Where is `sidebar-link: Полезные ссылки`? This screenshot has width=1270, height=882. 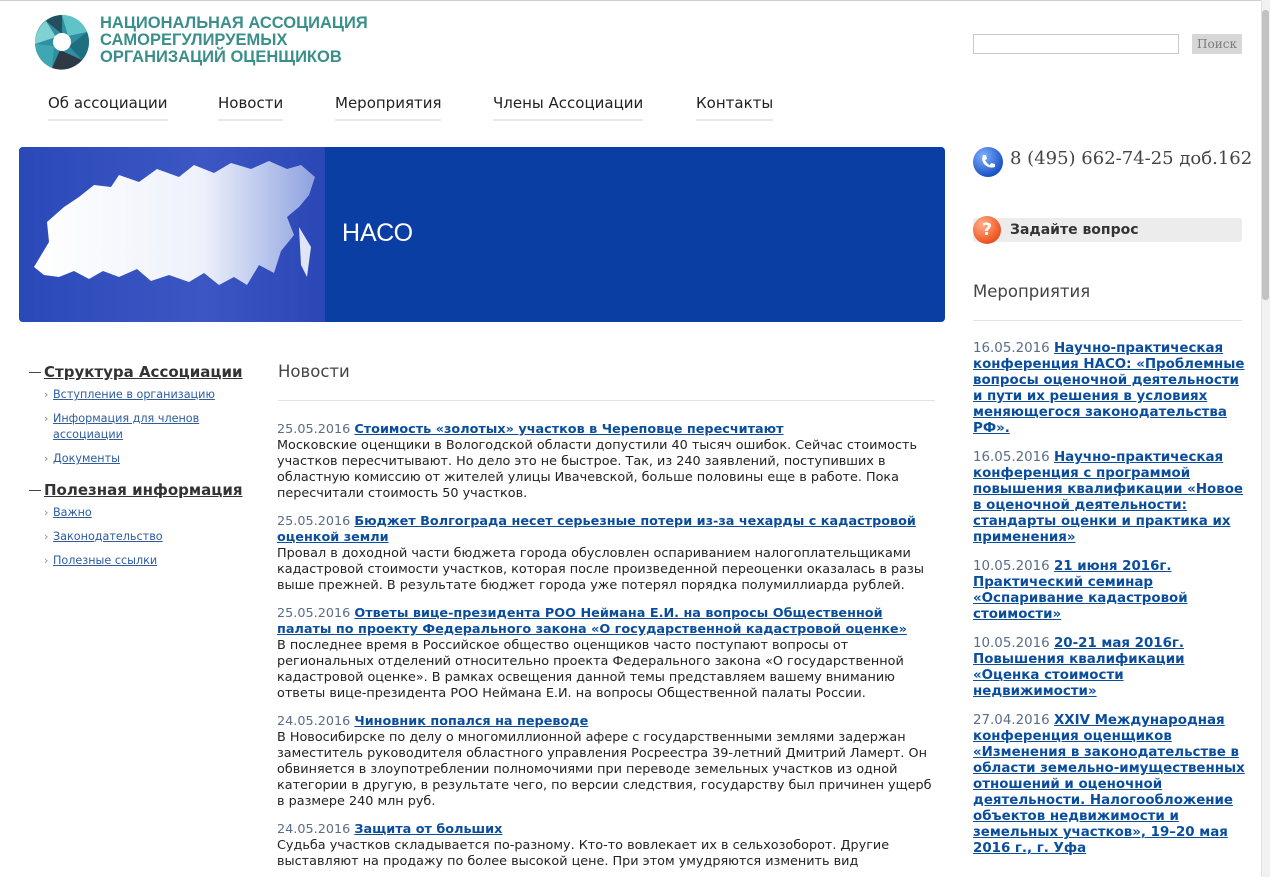
sidebar-link: Полезные ссылки is located at coordinates (105, 560).